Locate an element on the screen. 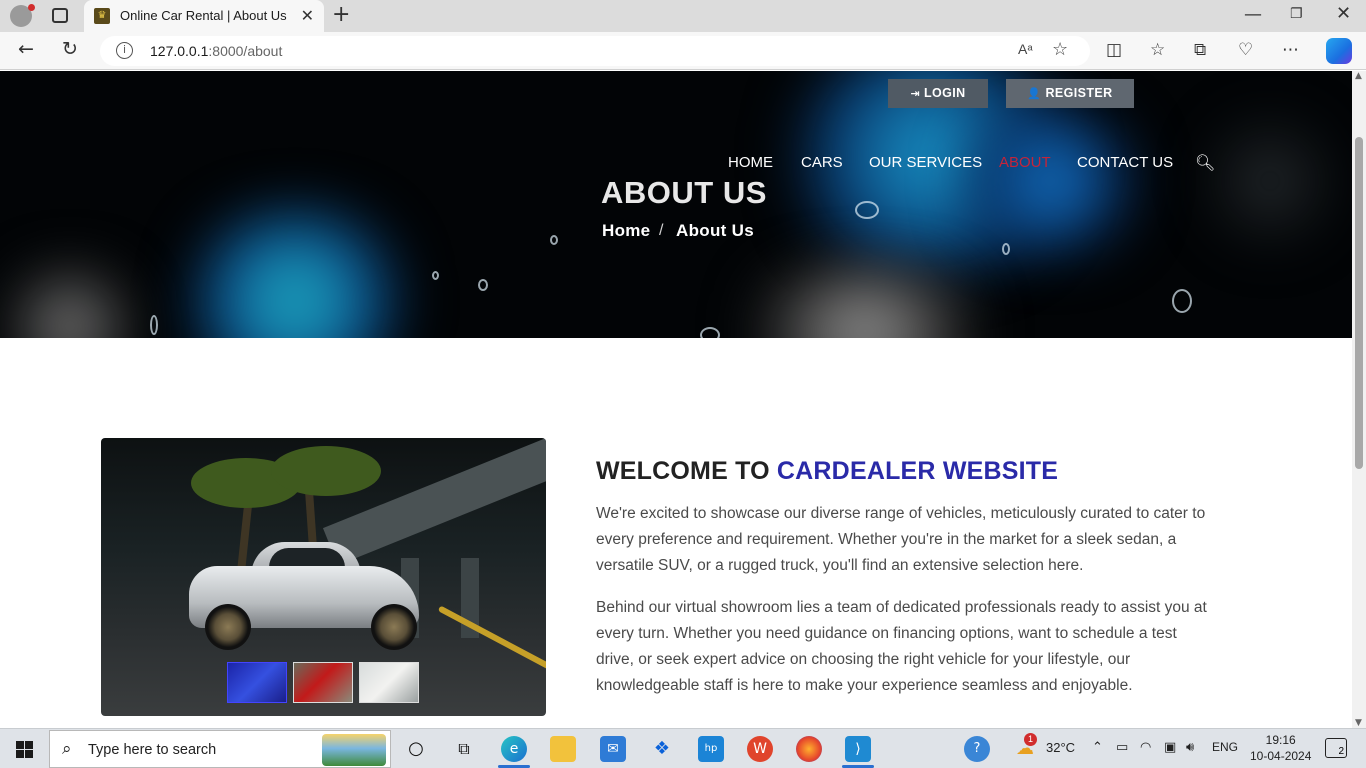 The image size is (1366, 768). mail-icon: ✉ is located at coordinates (613, 749).